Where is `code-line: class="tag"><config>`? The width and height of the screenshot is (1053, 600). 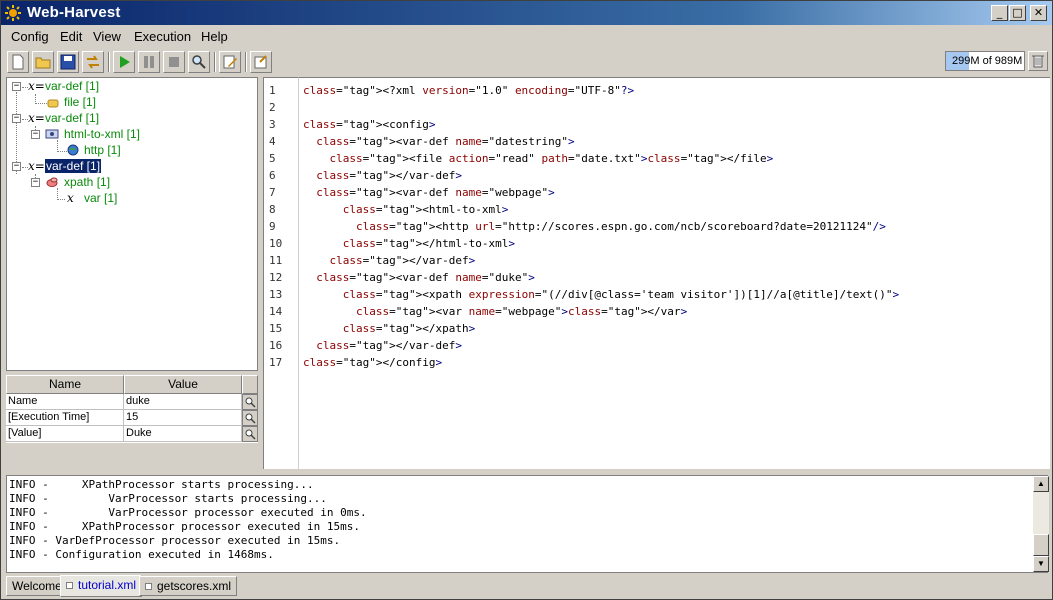 code-line: class="tag"><config> is located at coordinates (369, 124).